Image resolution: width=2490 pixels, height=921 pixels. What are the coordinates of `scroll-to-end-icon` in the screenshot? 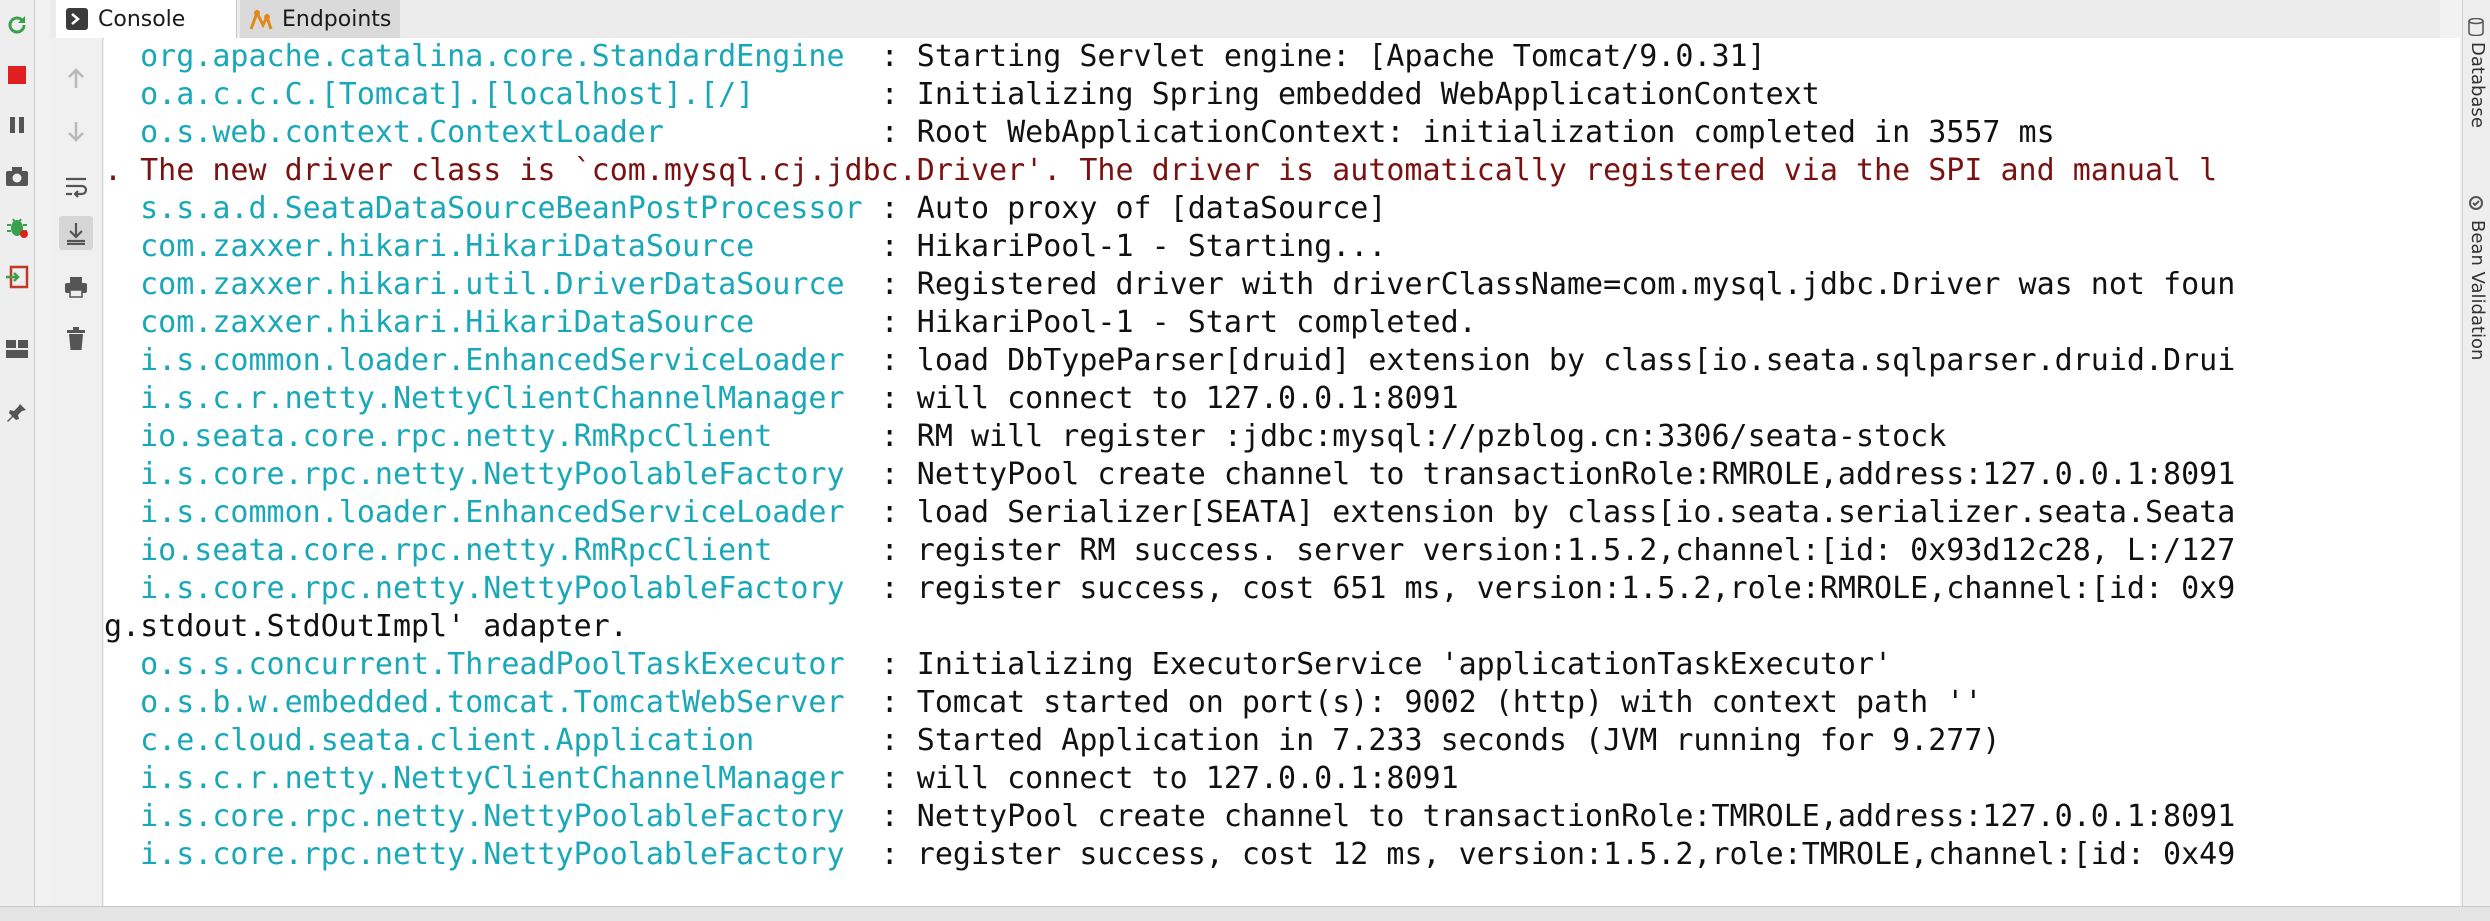 It's located at (76, 233).